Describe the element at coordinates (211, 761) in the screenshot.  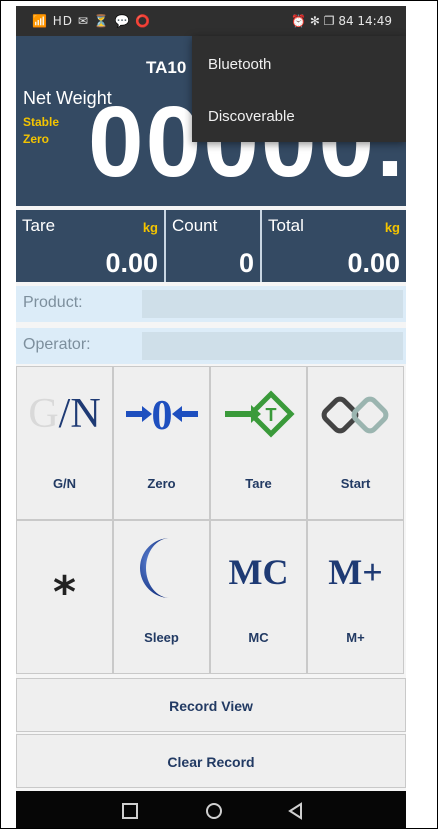
I see `clear-record-button: Clear Record` at that location.